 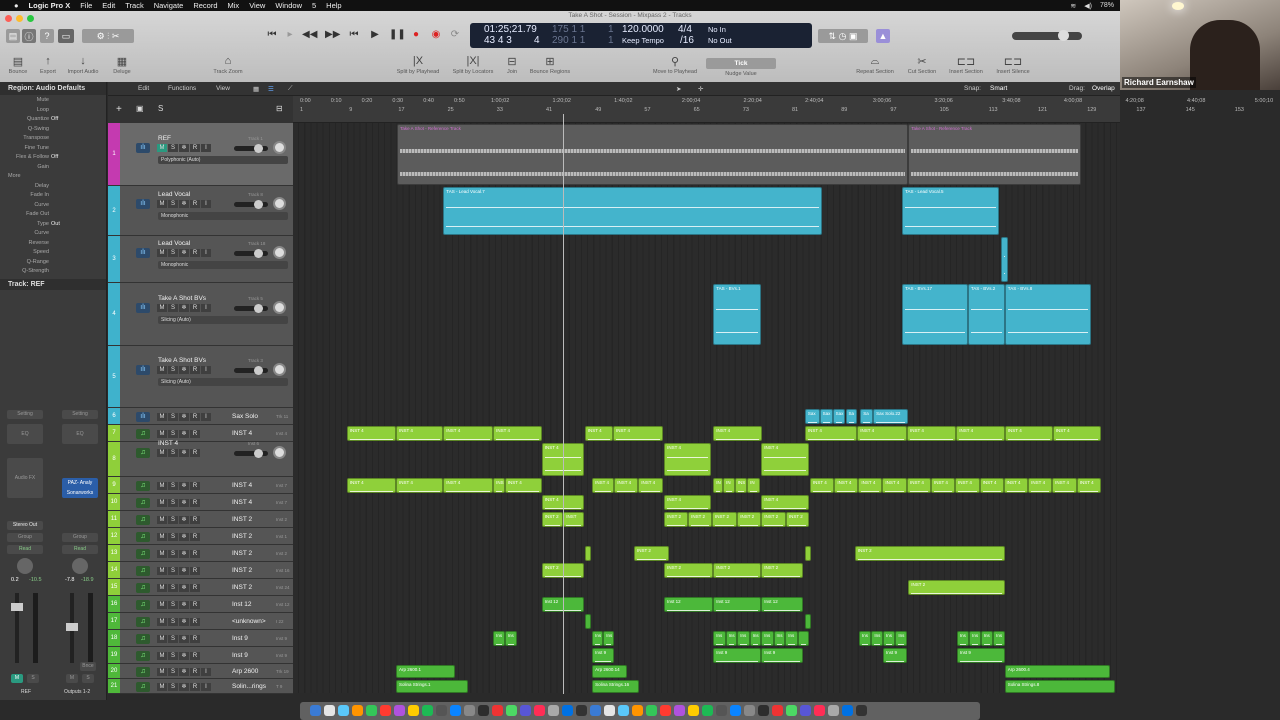 What do you see at coordinates (205, 5) in the screenshot?
I see `menu-record: Record` at bounding box center [205, 5].